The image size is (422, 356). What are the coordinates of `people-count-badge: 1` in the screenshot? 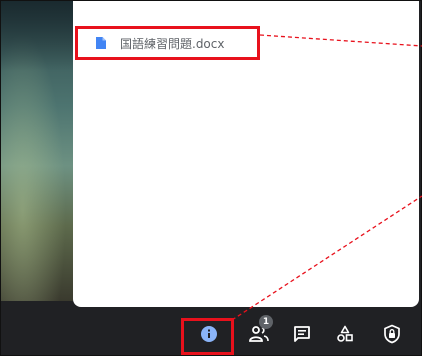 It's located at (266, 322).